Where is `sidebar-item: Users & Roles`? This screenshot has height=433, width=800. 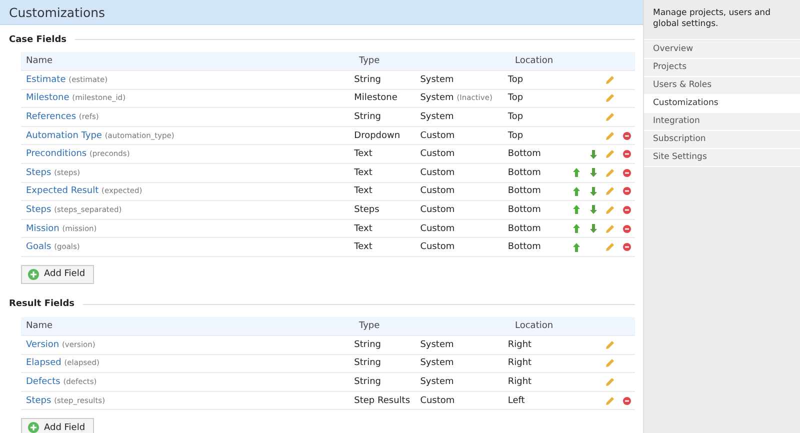
sidebar-item: Users & Roles is located at coordinates (722, 86).